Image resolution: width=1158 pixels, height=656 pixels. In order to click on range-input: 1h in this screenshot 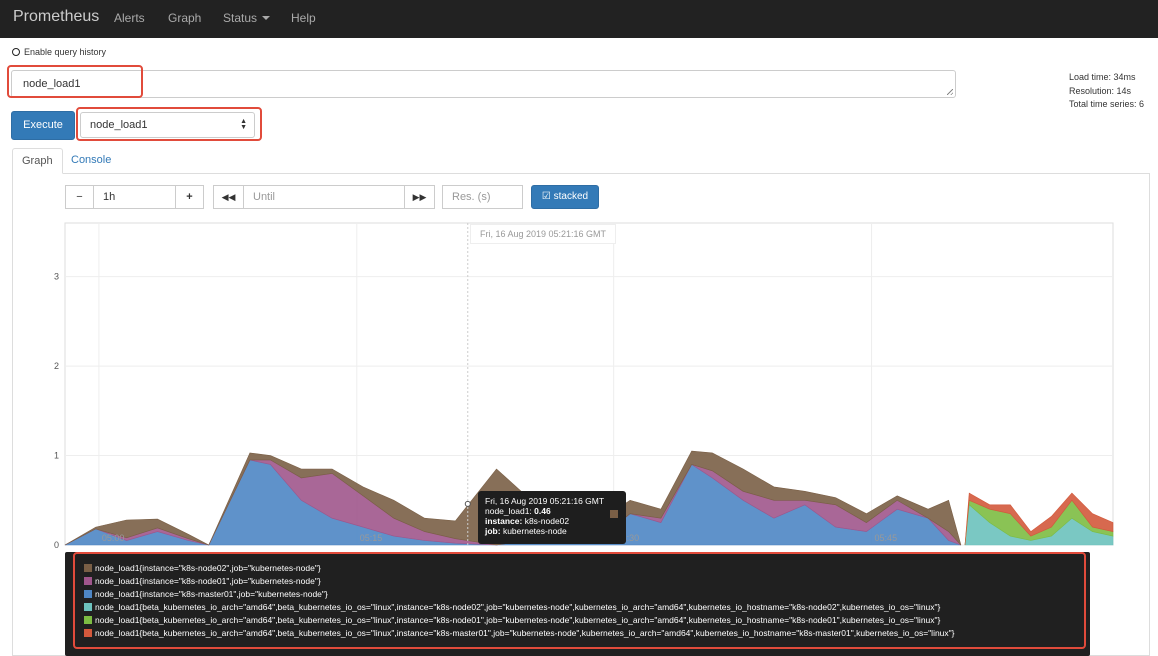, I will do `click(134, 197)`.